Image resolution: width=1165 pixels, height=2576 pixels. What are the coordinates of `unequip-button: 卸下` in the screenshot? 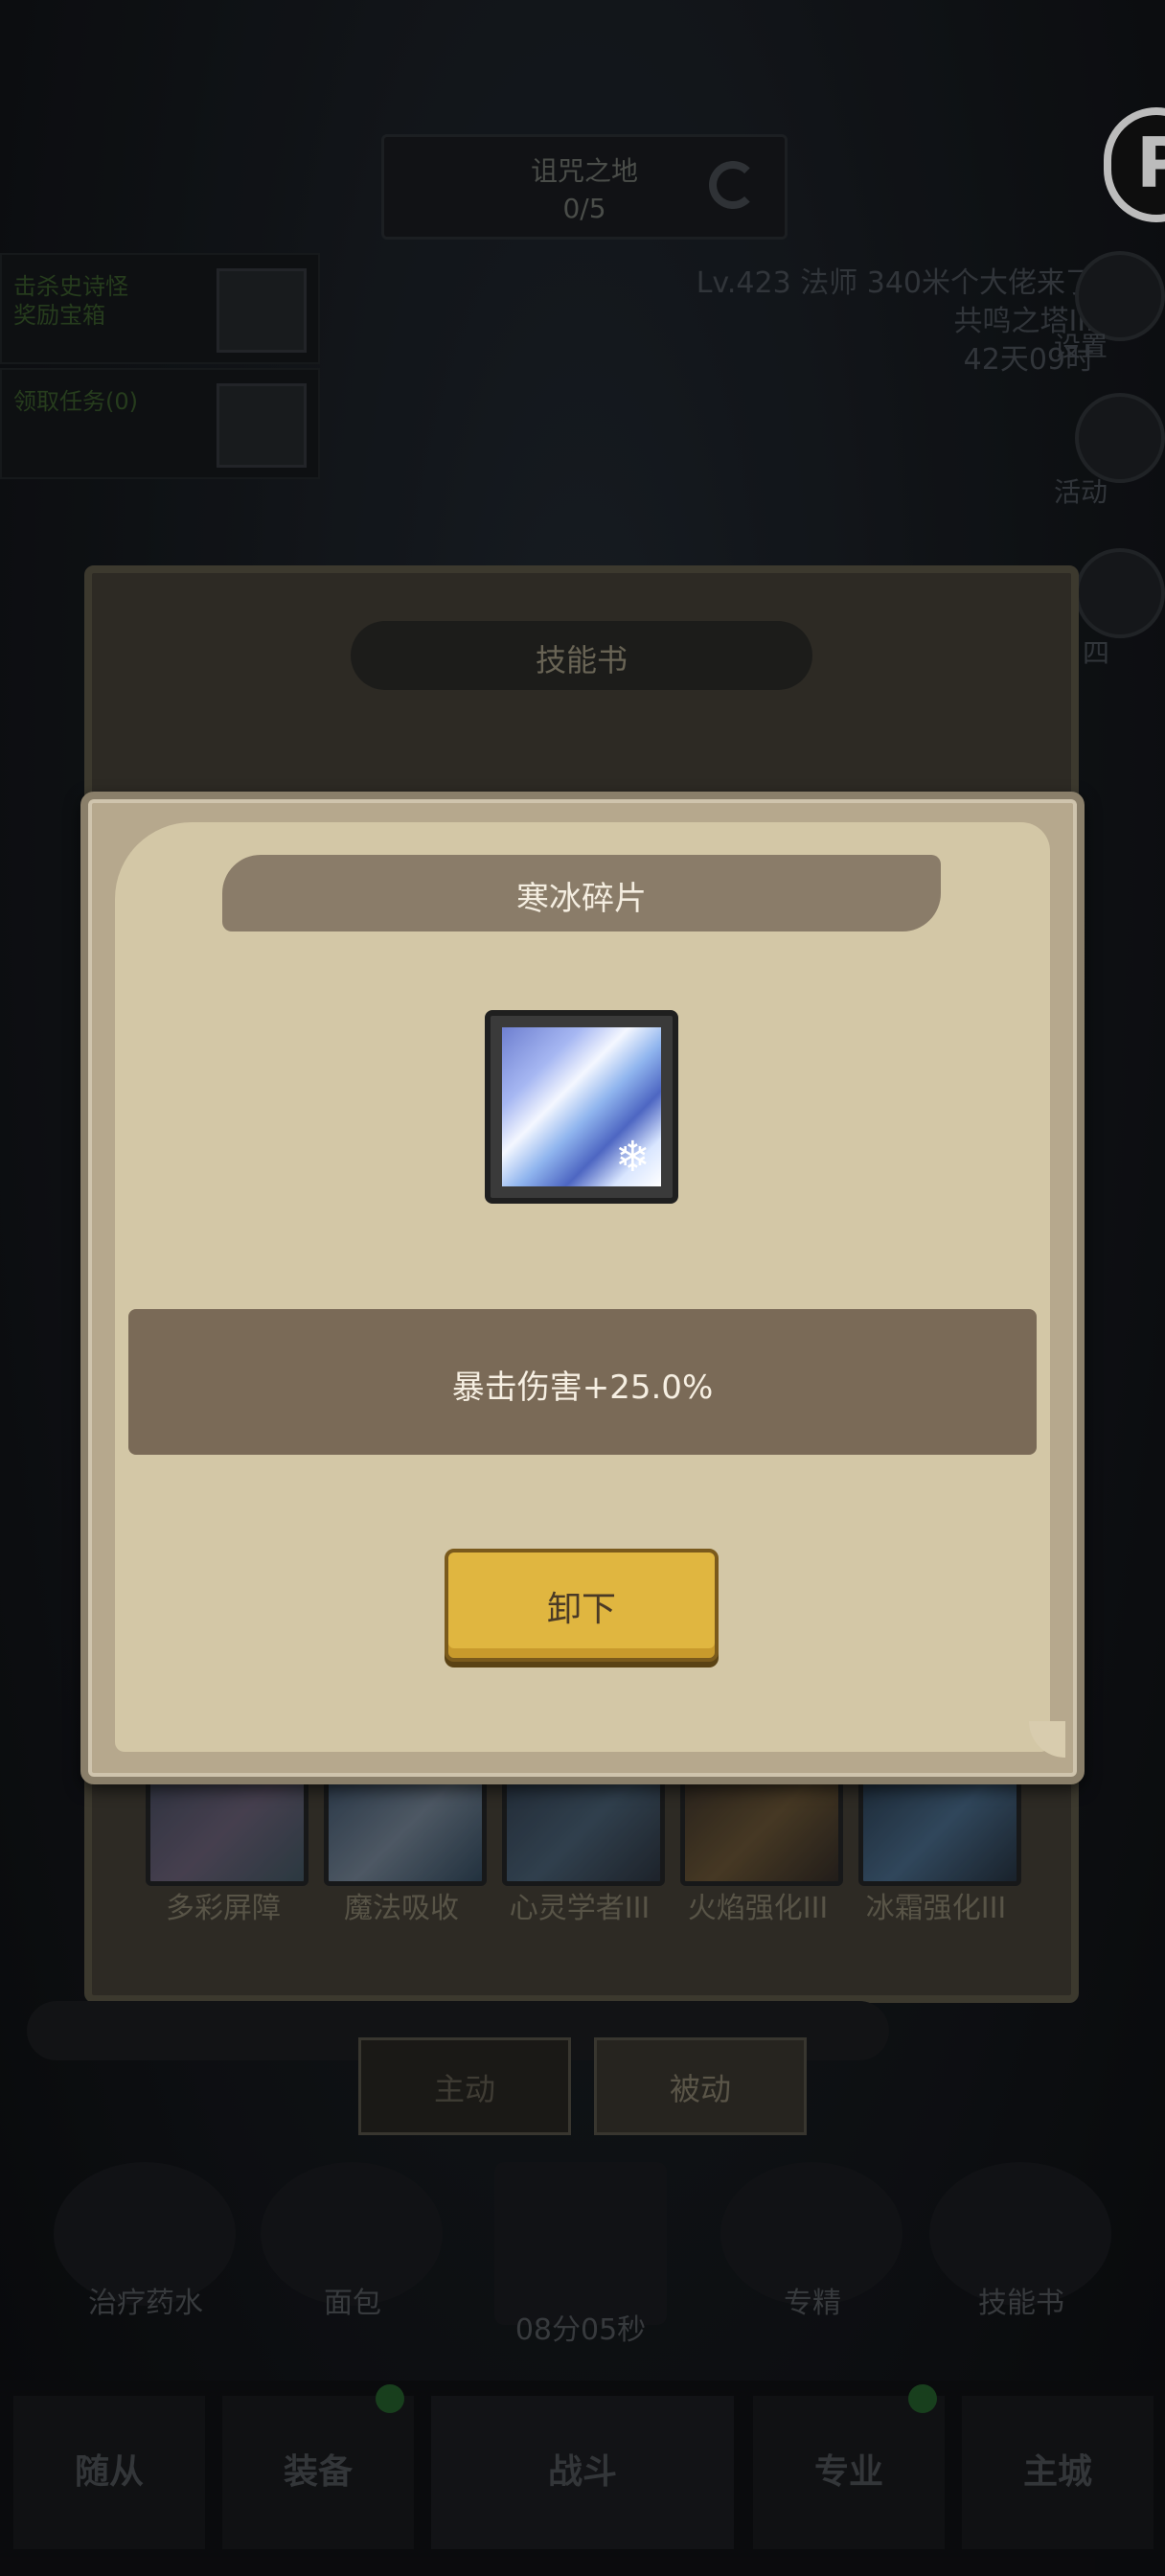 It's located at (582, 1605).